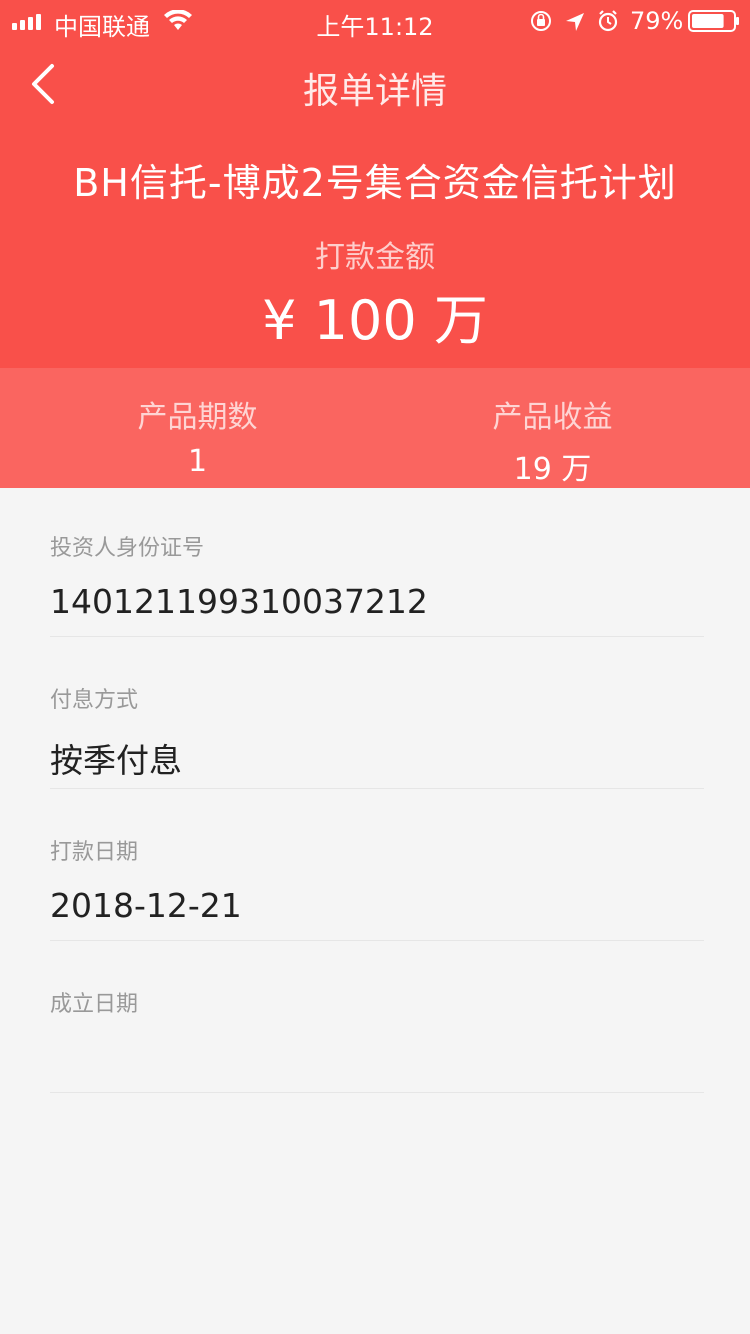  I want to click on field-payment-date: 打款日期 2018-12-21, so click(377, 910).